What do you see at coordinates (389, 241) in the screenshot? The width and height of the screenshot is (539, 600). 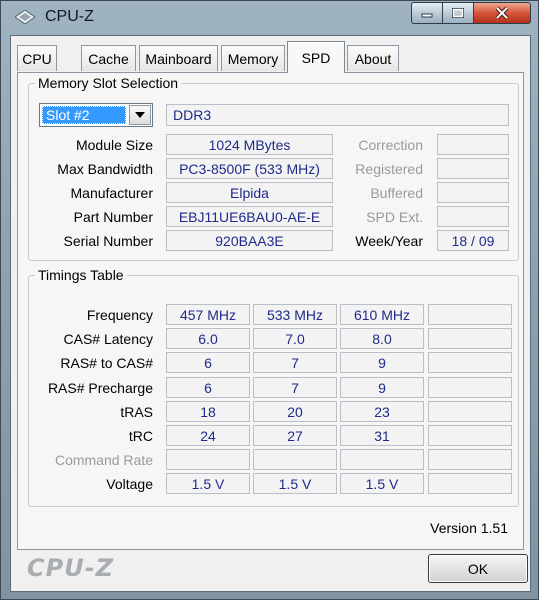 I see `week-year-label: Week/Year` at bounding box center [389, 241].